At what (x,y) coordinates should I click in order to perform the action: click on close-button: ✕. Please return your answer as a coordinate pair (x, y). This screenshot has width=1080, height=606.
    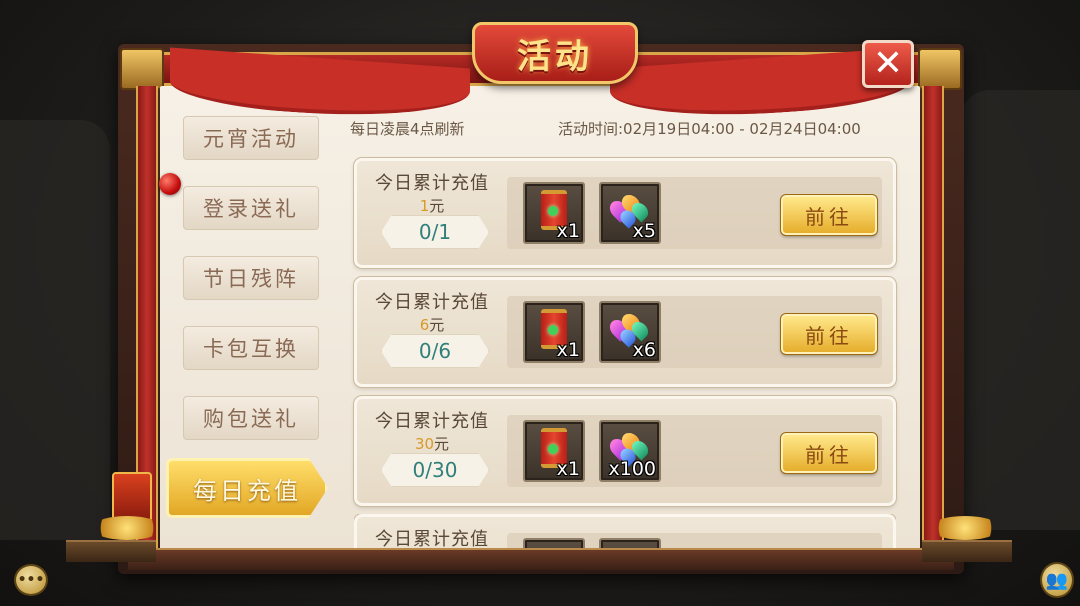
    Looking at the image, I should click on (888, 64).